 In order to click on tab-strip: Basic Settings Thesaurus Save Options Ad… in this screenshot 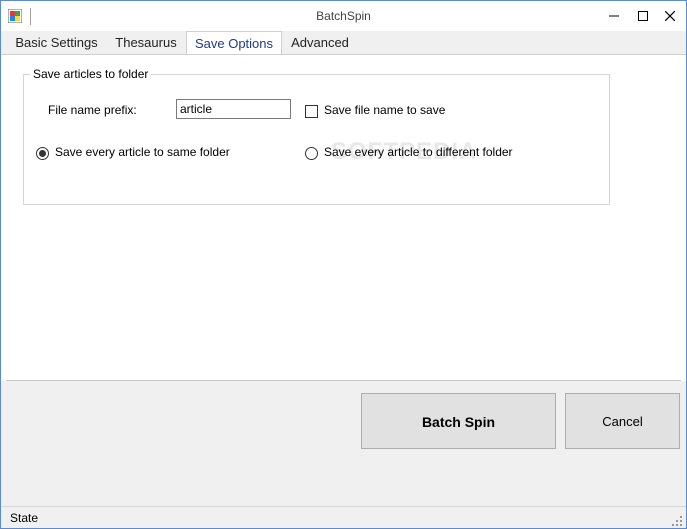, I will do `click(343, 43)`.